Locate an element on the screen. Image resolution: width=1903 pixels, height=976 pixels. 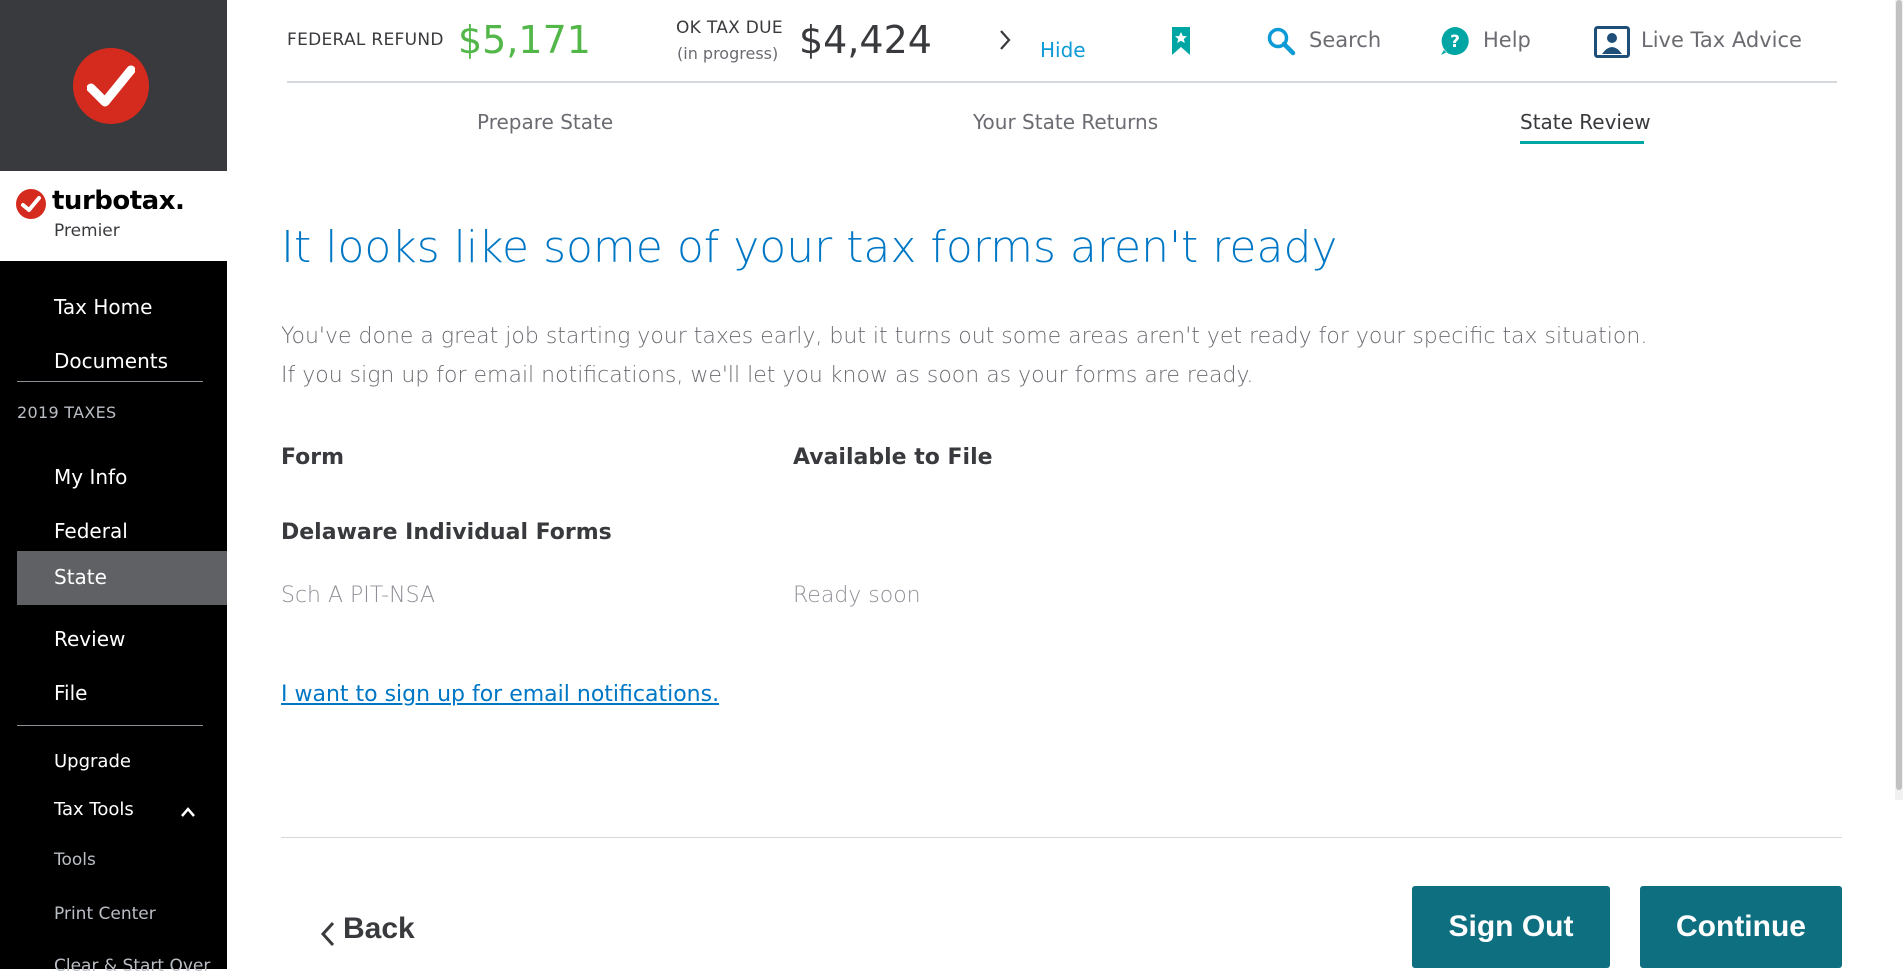
back-button: Back is located at coordinates (379, 929).